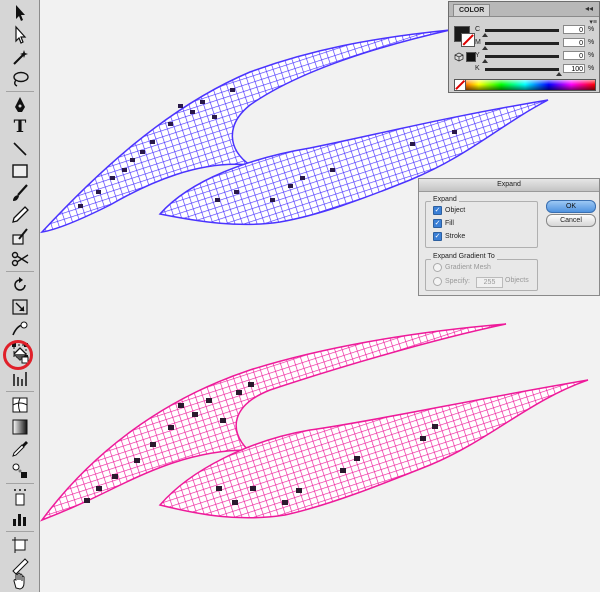 The height and width of the screenshot is (592, 600). Describe the element at coordinates (460, 85) in the screenshot. I see `none-color-swatch` at that location.